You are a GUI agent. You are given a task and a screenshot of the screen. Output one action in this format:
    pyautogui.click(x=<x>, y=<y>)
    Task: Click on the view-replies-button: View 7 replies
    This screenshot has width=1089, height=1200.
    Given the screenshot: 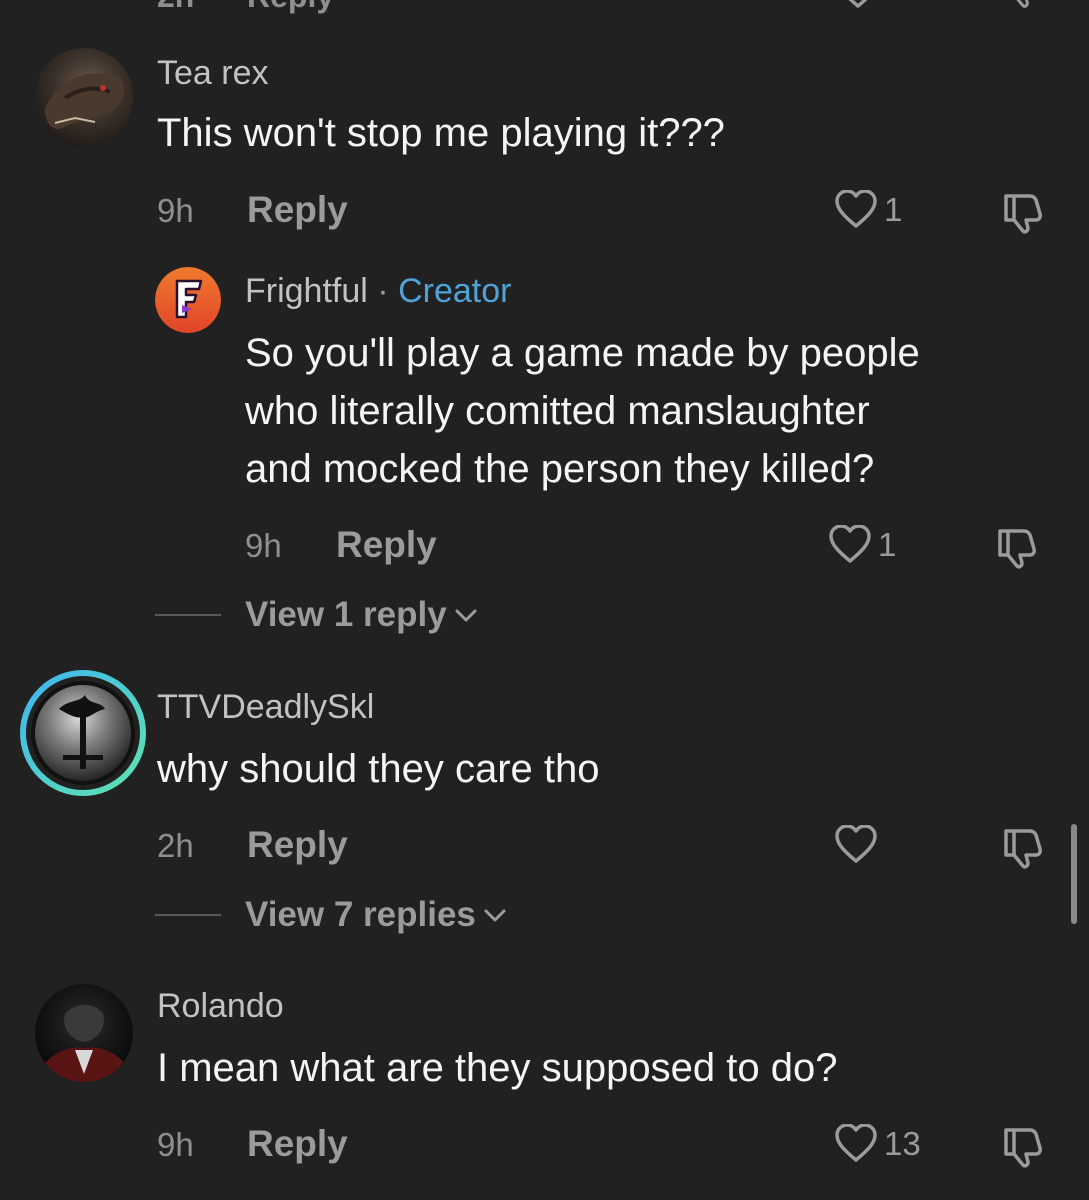 What is the action you would take?
    pyautogui.click(x=331, y=915)
    